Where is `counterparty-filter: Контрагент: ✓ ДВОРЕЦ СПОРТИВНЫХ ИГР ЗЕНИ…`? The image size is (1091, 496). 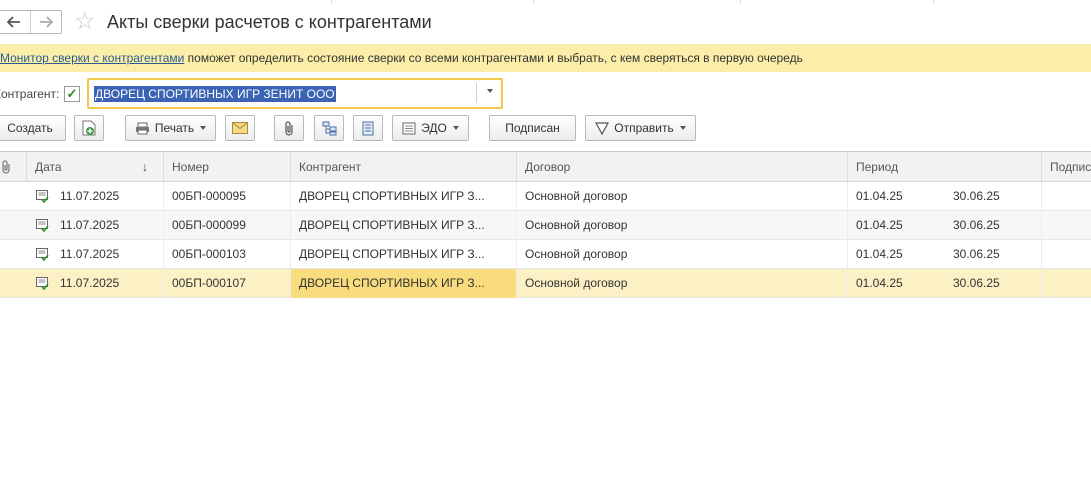 counterparty-filter: Контрагент: ✓ ДВОРЕЦ СПОРТИВНЫХ ИГР ЗЕНИ… is located at coordinates (545, 94).